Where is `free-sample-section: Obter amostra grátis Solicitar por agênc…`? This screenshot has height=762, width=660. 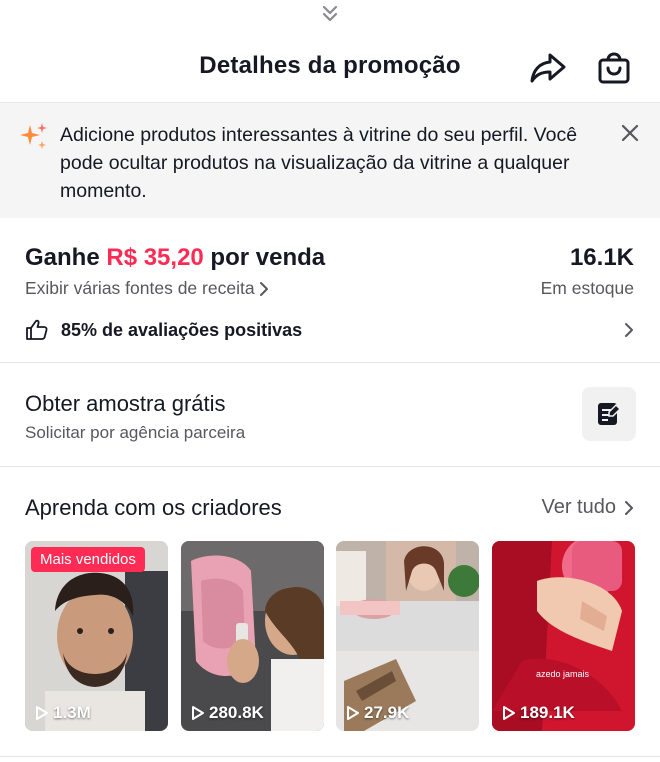
free-sample-section: Obter amostra grátis Solicitar por agênc… is located at coordinates (330, 415).